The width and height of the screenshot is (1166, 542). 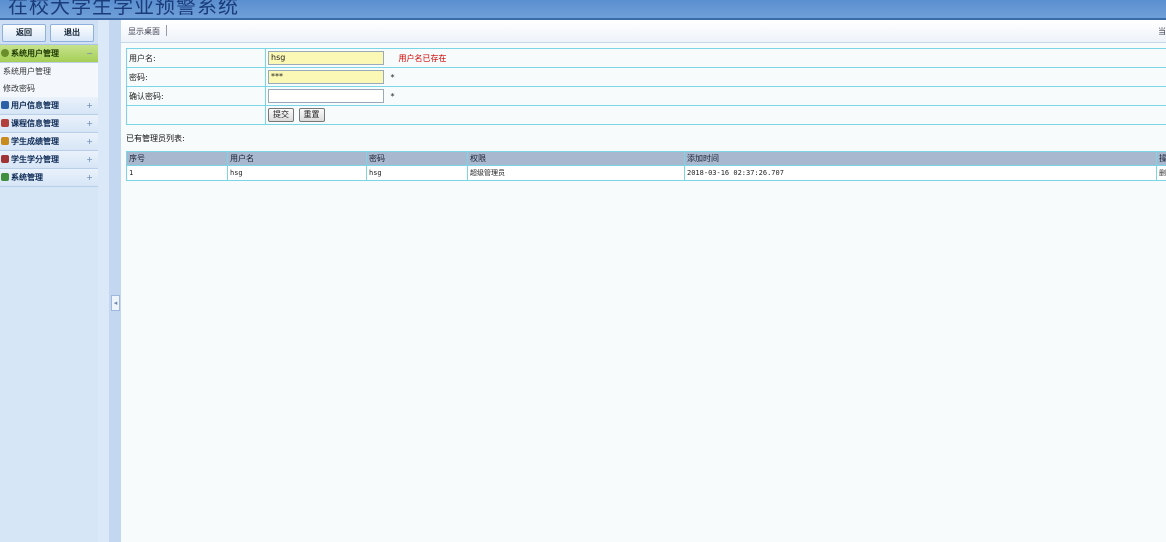 I want to click on username-error: 用户名已存在, so click(x=422, y=58).